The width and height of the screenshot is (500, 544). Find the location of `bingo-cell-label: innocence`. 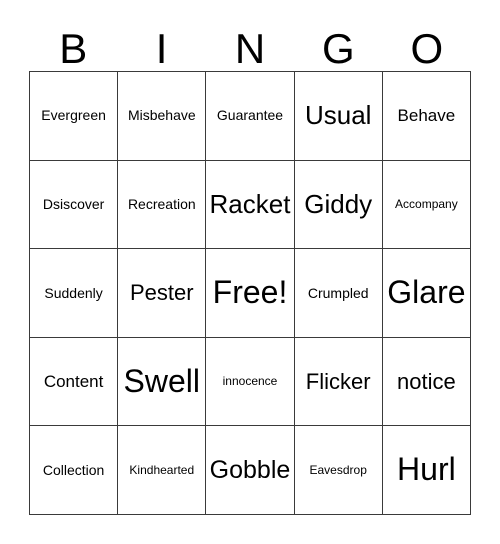

bingo-cell-label: innocence is located at coordinates (250, 381).